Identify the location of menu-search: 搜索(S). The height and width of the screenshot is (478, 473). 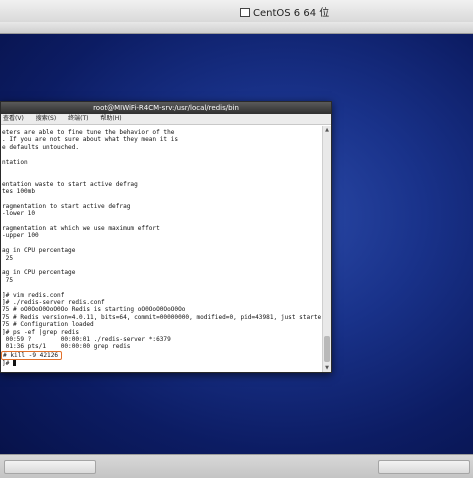
(46, 118).